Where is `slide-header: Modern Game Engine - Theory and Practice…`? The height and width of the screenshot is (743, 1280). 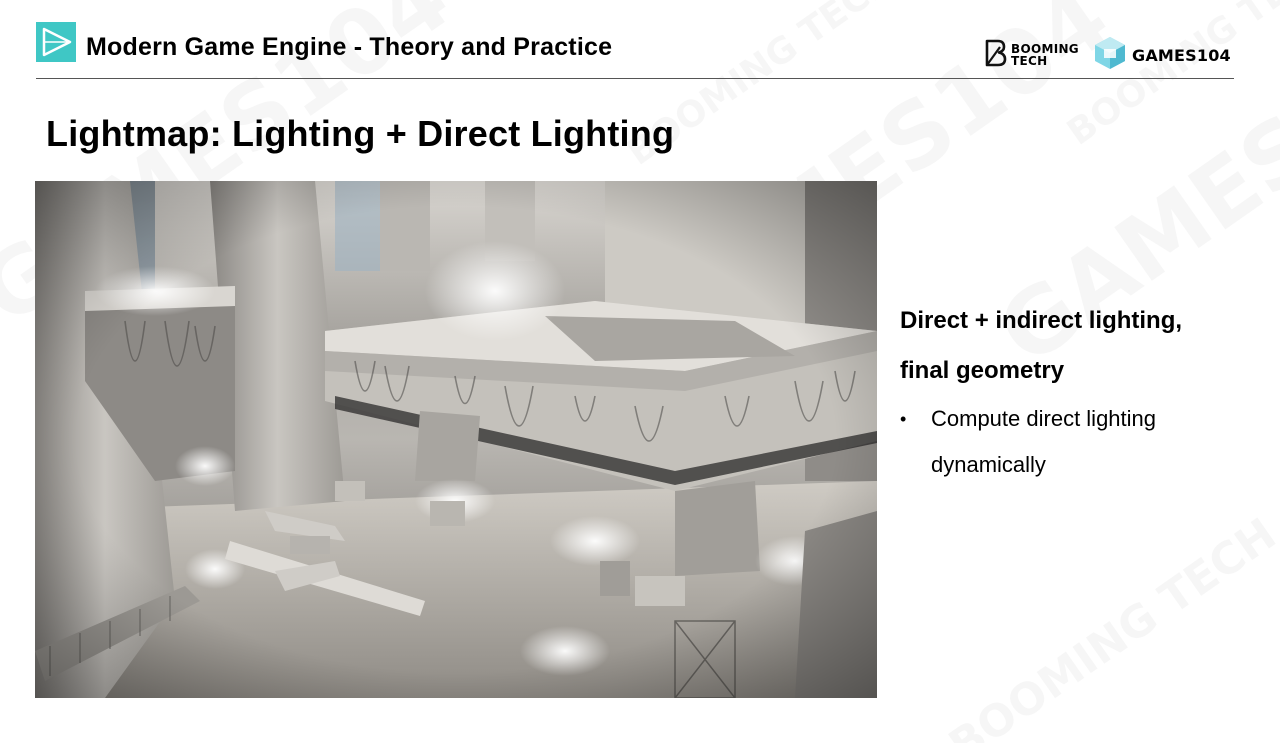
slide-header: Modern Game Engine - Theory and Practice… is located at coordinates (635, 49).